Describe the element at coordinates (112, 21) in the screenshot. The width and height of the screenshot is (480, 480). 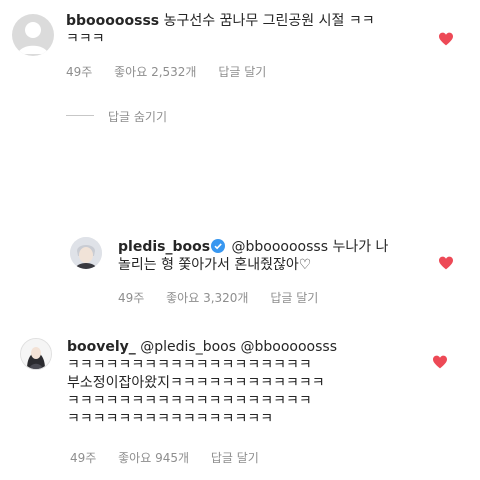
I see `comment-username: bbooooosss` at that location.